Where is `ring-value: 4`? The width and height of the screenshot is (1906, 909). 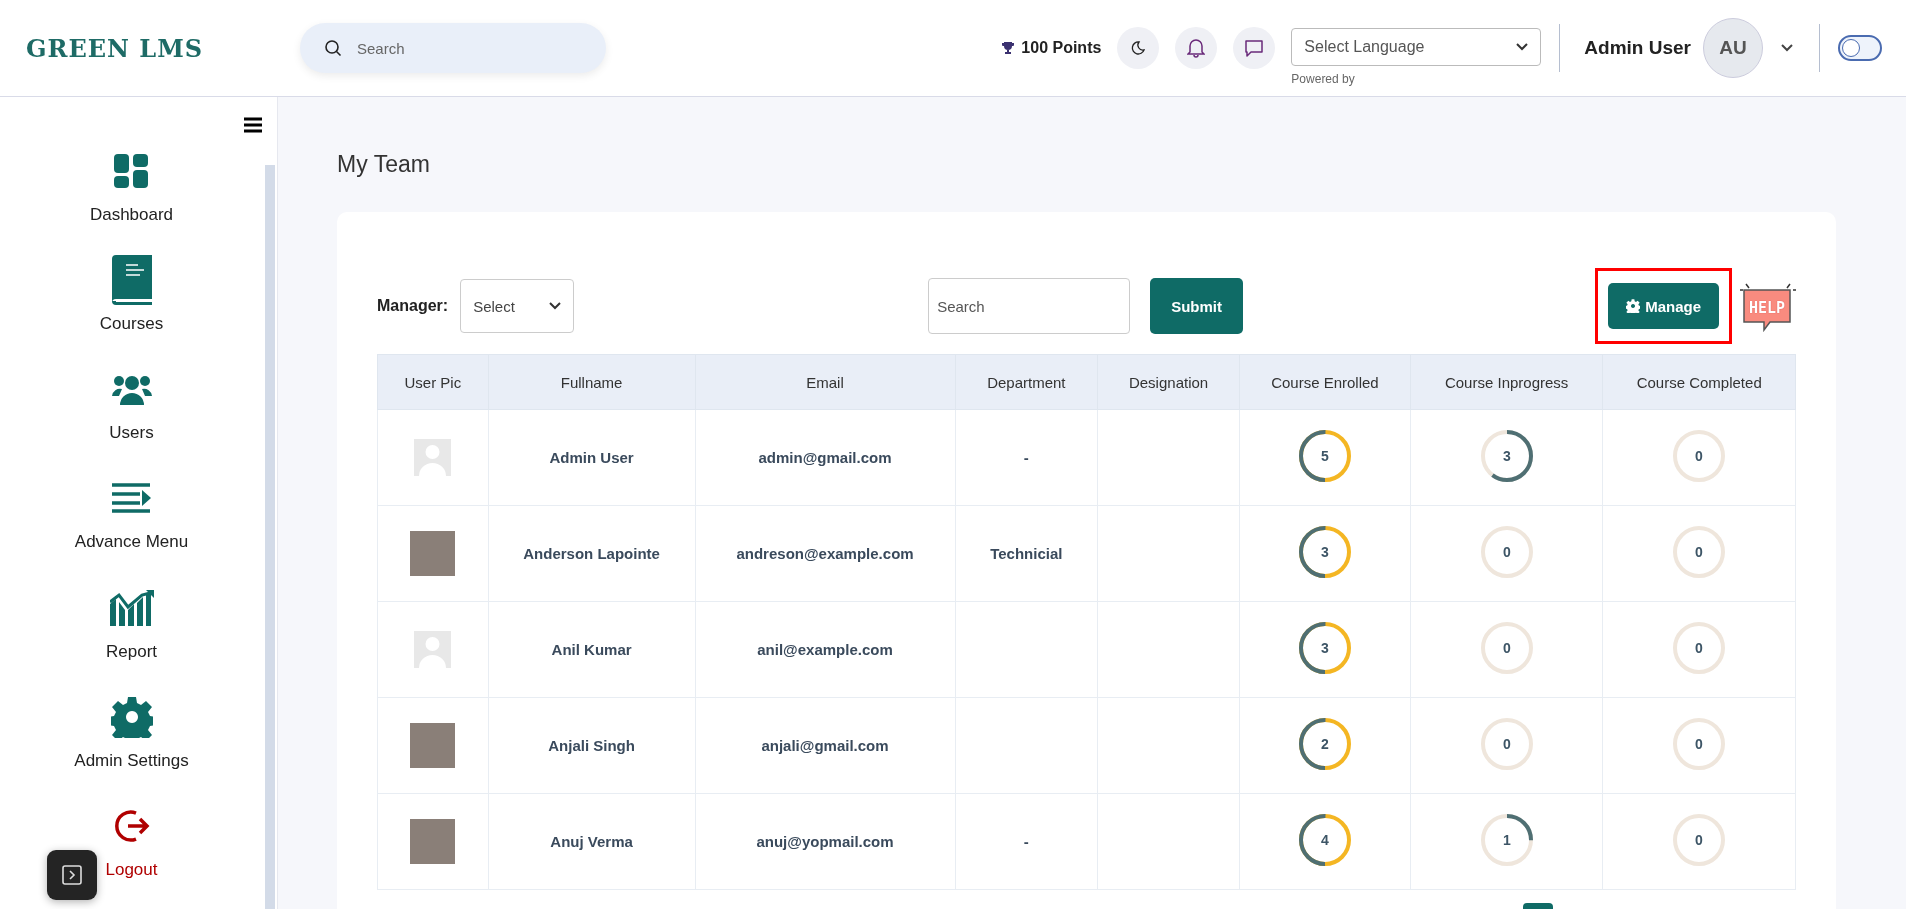 ring-value: 4 is located at coordinates (1325, 840).